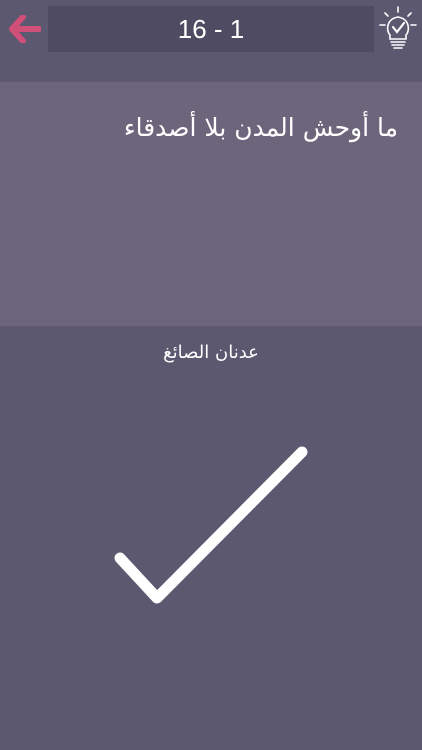 The width and height of the screenshot is (422, 750). Describe the element at coordinates (211, 352) in the screenshot. I see `quote-author: عدنان الصائغ` at that location.